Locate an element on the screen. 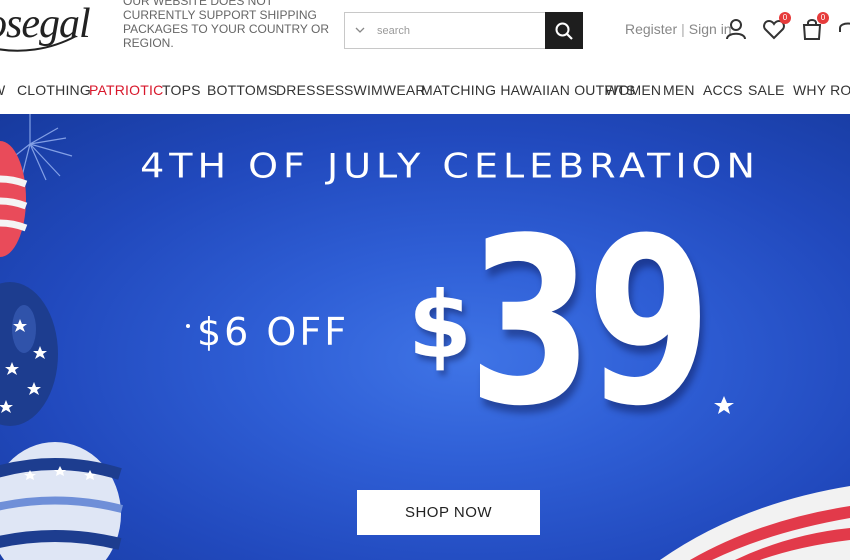 The height and width of the screenshot is (560, 850). star-balloon-icon is located at coordinates (29, 354).